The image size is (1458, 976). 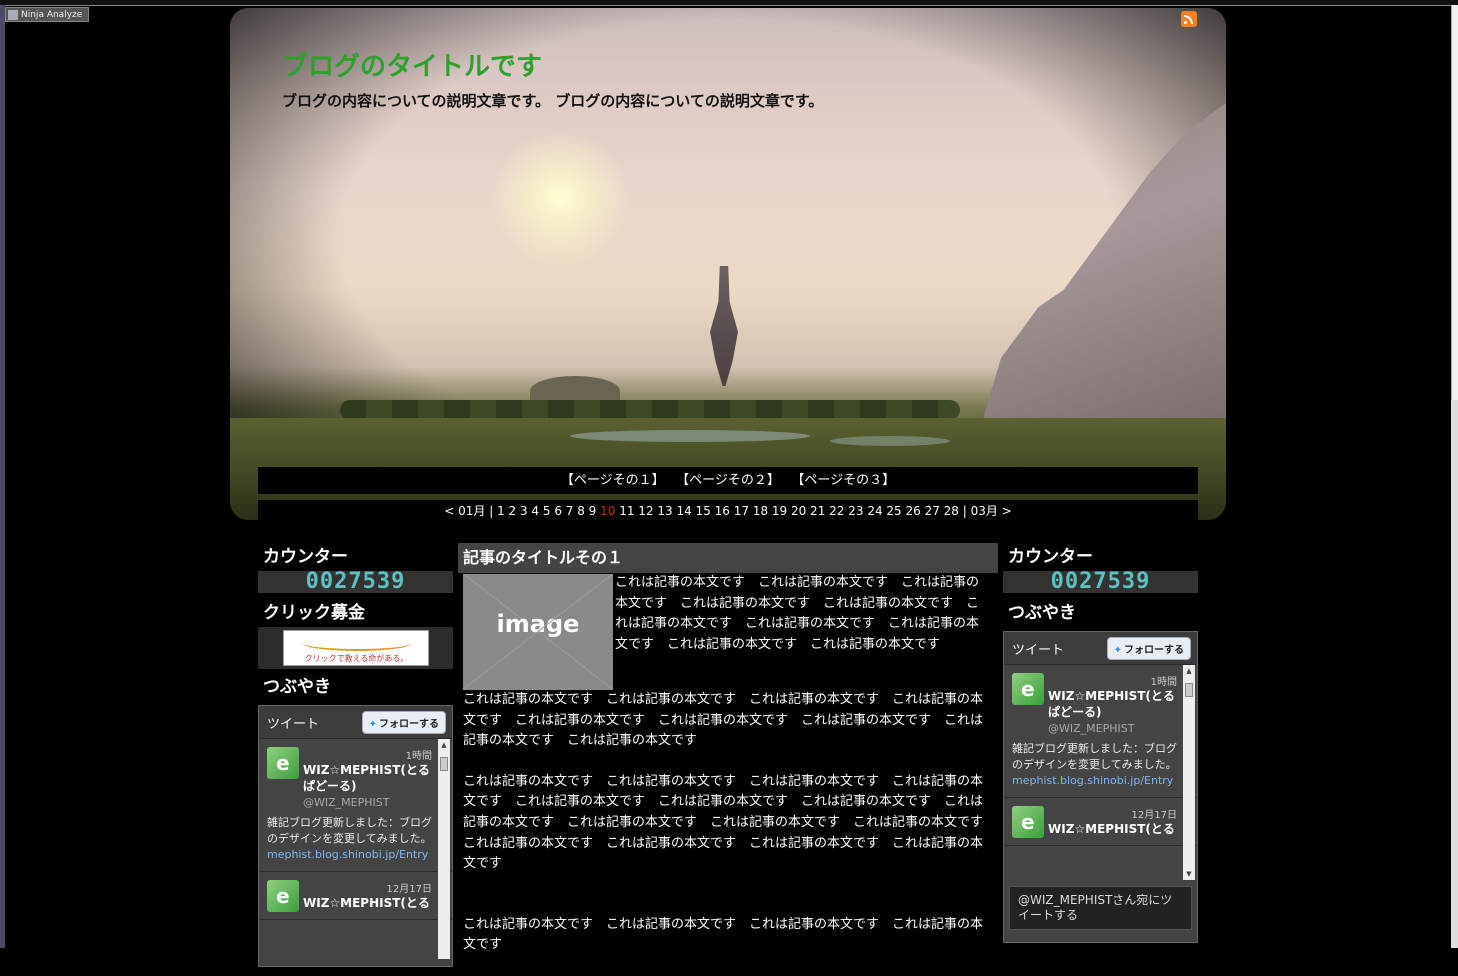 I want to click on page-menu: 【ページその１】 【ページその２】 【ページその３】, so click(x=728, y=480).